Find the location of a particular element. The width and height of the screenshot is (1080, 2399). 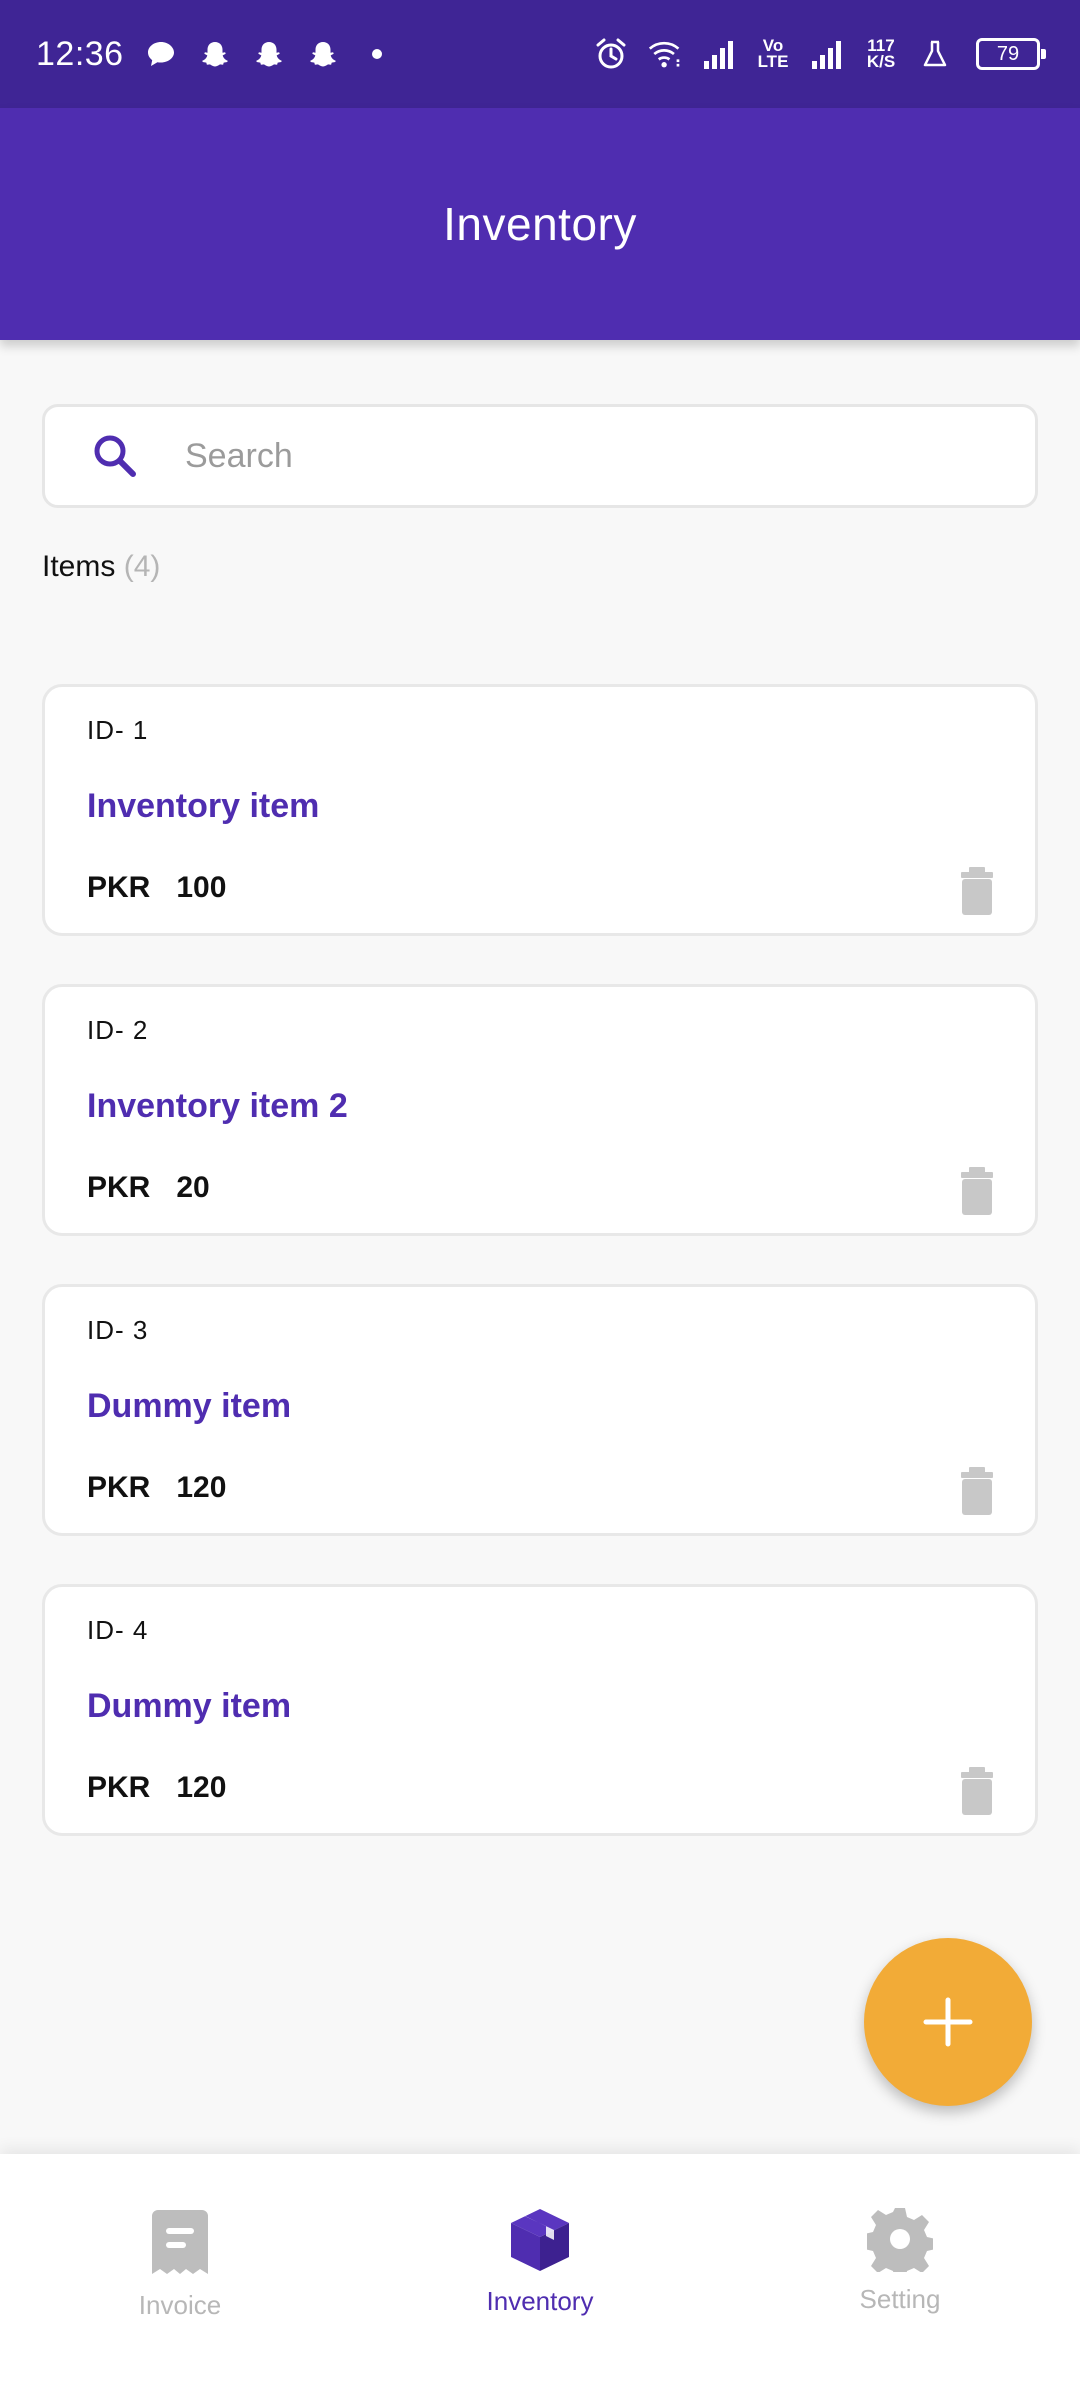

volte-bottom-label: LTE is located at coordinates (773, 61).